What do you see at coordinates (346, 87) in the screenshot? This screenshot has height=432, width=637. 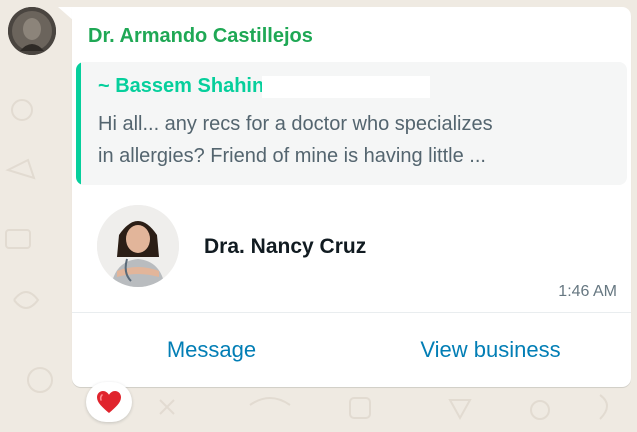 I see `redaction-box` at bounding box center [346, 87].